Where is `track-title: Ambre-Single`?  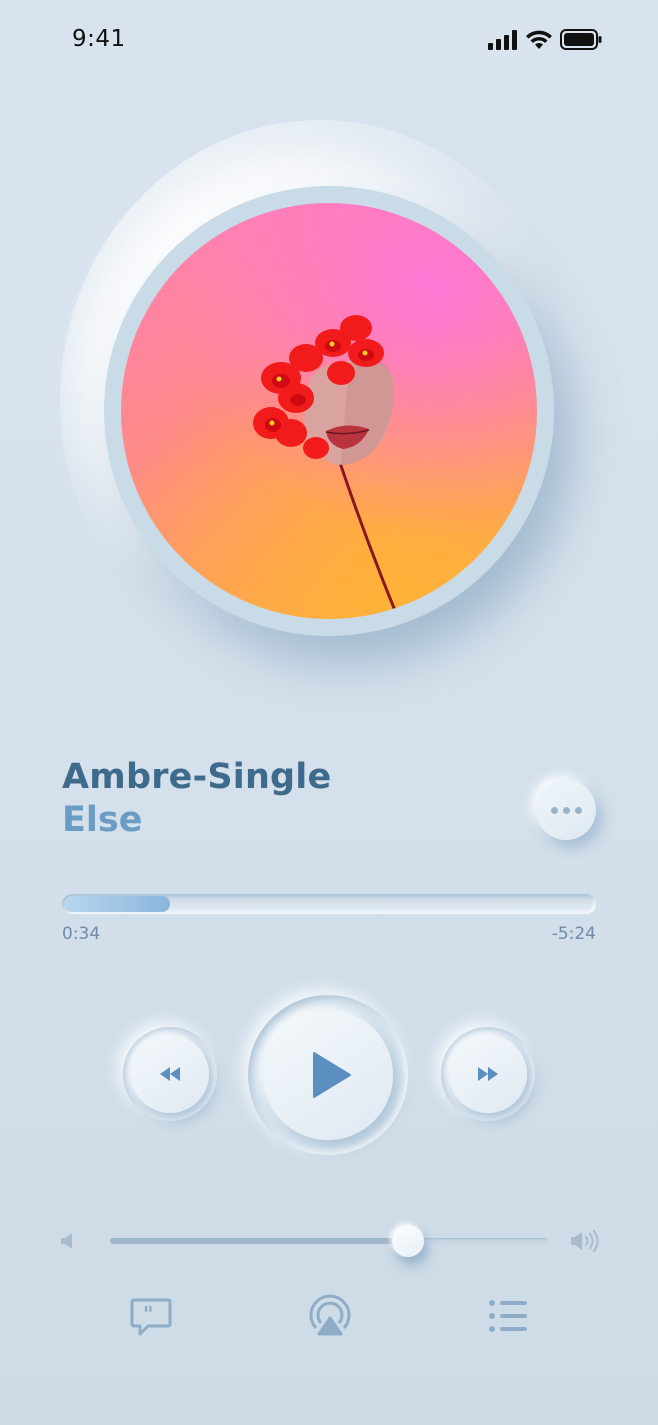
track-title: Ambre-Single is located at coordinates (197, 777).